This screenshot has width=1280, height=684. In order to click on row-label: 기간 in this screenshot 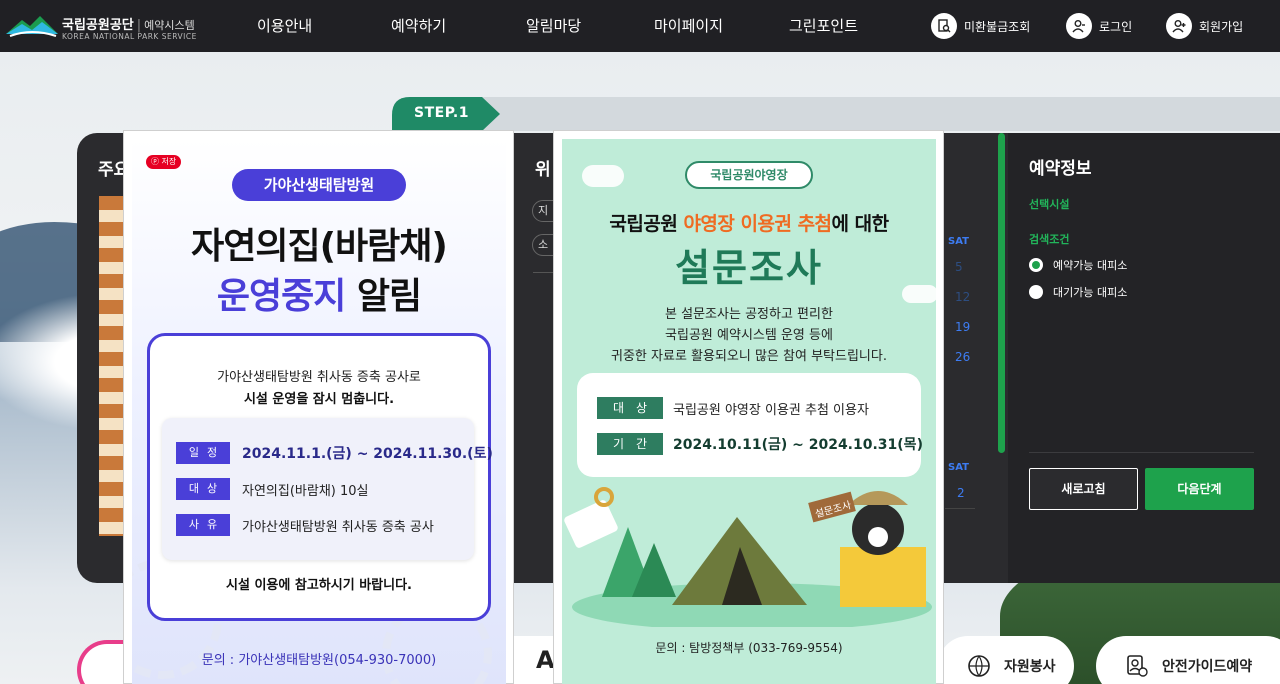, I will do `click(630, 444)`.